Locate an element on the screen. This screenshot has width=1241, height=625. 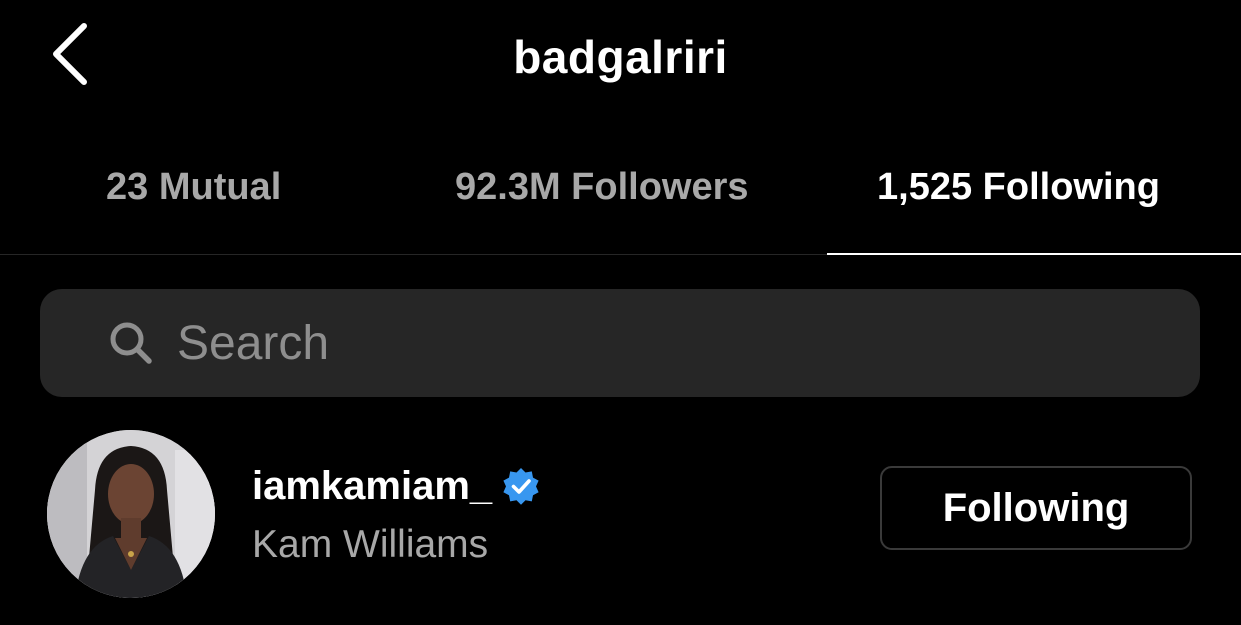
username-line: iamkamiam_ is located at coordinates (397, 486).